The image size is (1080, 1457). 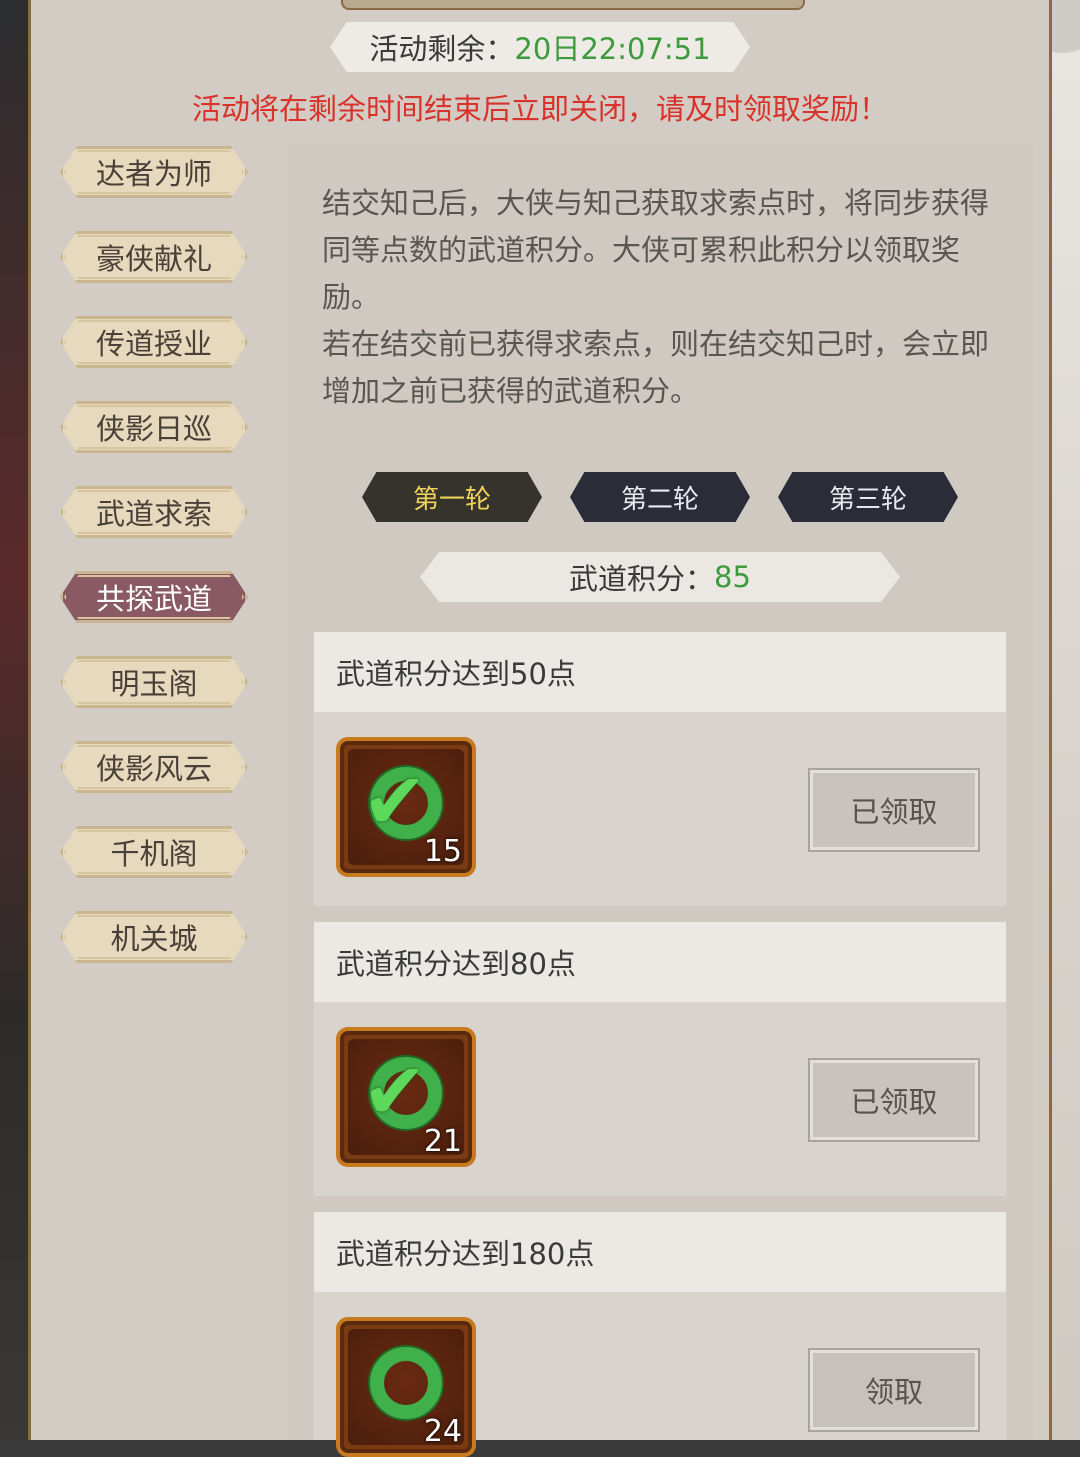 I want to click on sidebar-item-label: 传道授业, so click(x=153, y=344).